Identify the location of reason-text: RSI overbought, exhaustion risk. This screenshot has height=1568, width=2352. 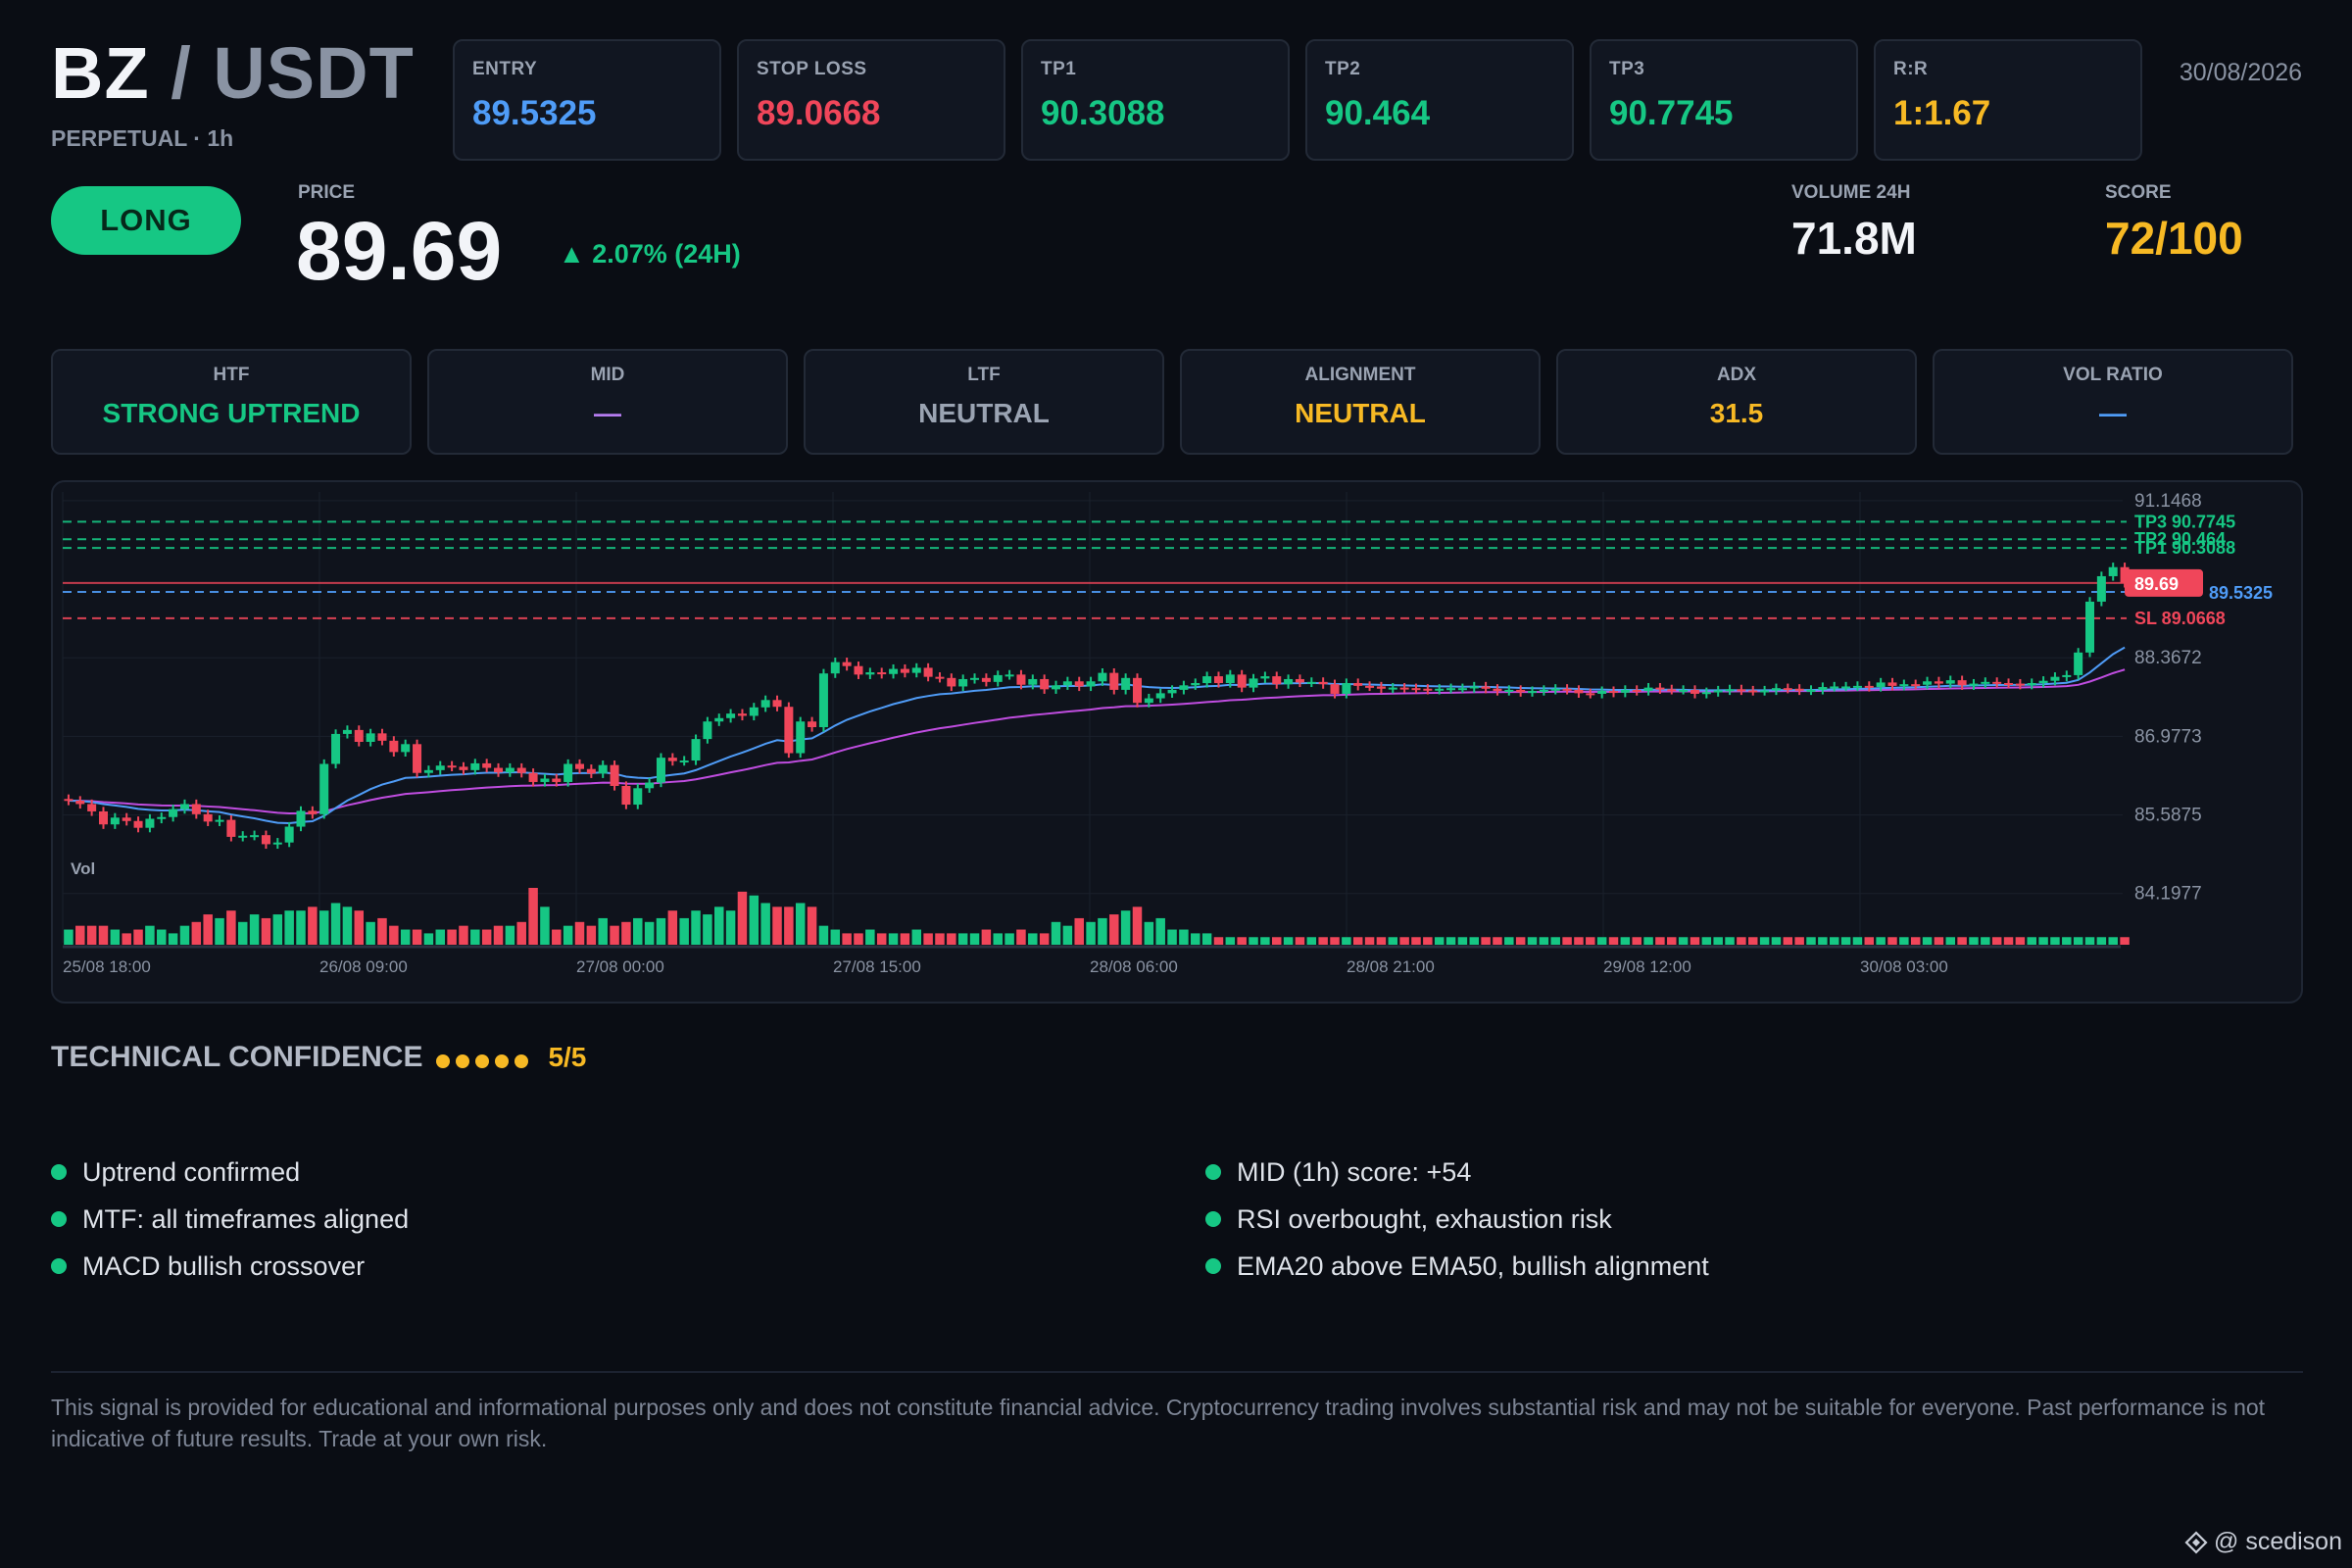
(1424, 1218).